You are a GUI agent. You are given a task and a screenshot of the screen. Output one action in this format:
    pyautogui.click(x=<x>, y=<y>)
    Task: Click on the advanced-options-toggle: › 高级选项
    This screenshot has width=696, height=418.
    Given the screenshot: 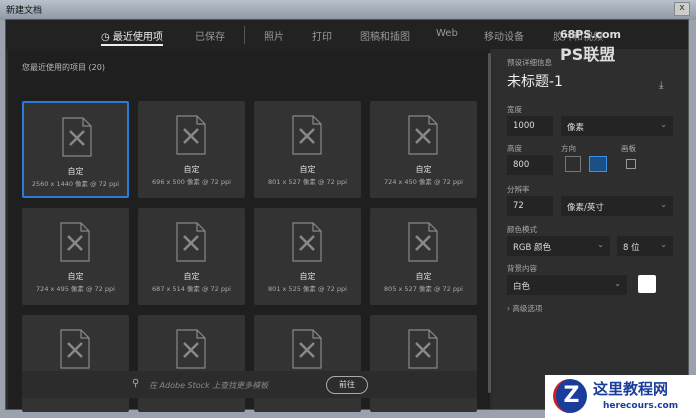 What is the action you would take?
    pyautogui.click(x=524, y=308)
    